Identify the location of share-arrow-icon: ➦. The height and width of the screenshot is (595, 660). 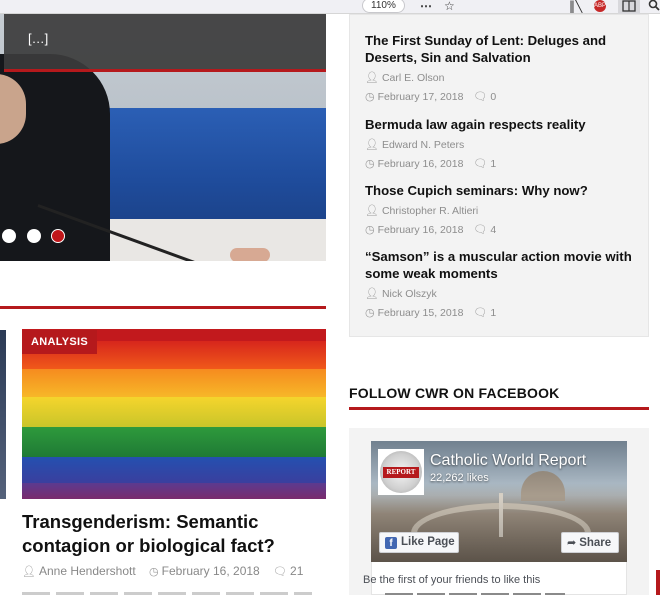
(572, 542).